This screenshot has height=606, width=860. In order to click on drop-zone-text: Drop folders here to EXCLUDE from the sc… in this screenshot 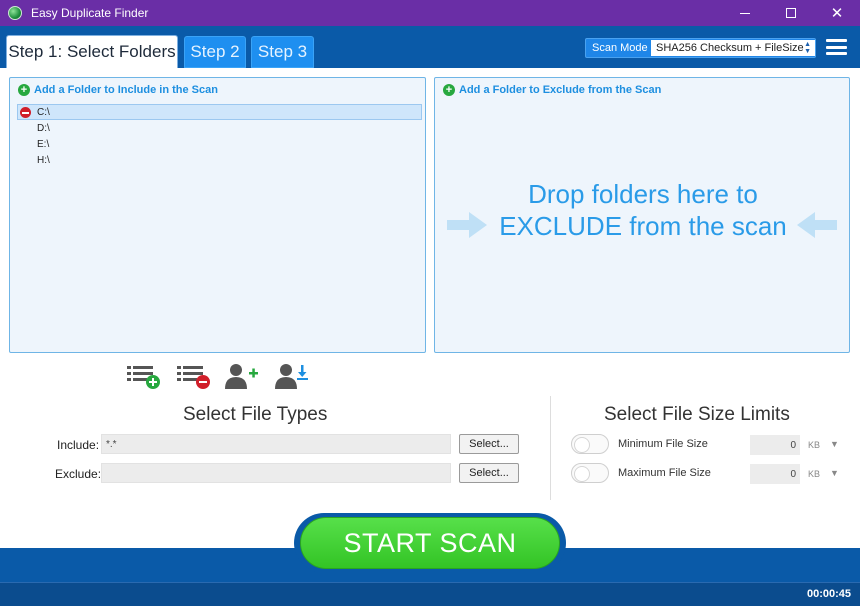, I will do `click(643, 210)`.